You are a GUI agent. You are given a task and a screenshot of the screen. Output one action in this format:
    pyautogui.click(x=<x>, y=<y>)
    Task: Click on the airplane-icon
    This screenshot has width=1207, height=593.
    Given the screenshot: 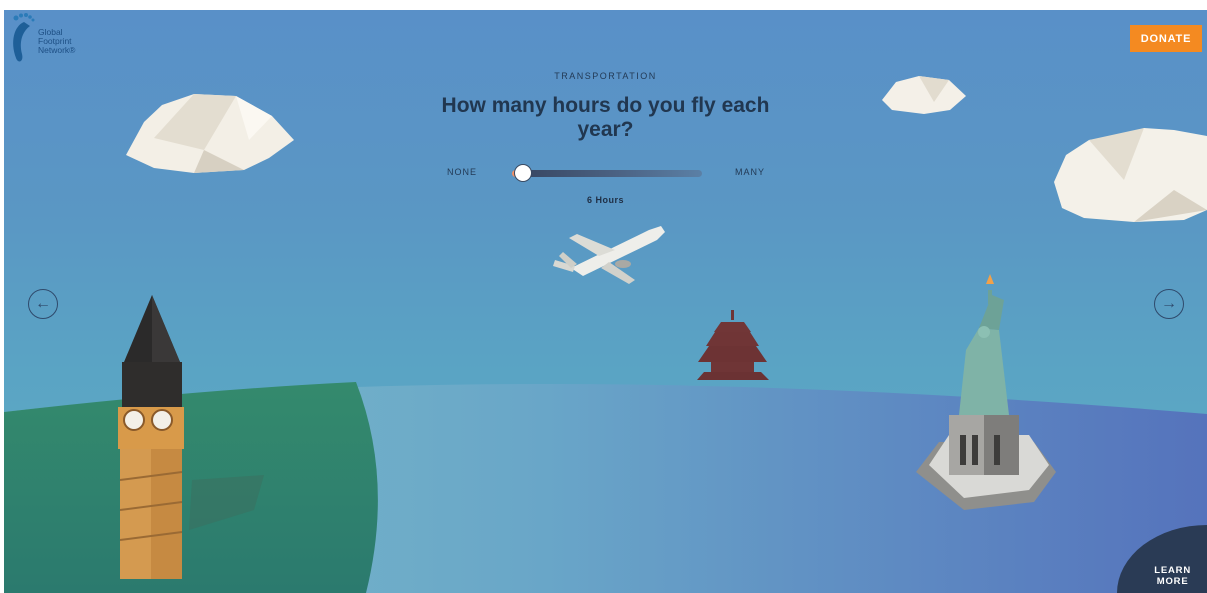 What is the action you would take?
    pyautogui.click(x=609, y=255)
    